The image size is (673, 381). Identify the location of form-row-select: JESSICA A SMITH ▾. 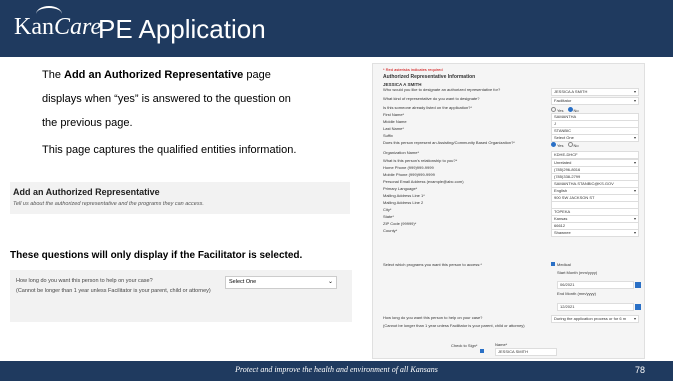
(595, 92).